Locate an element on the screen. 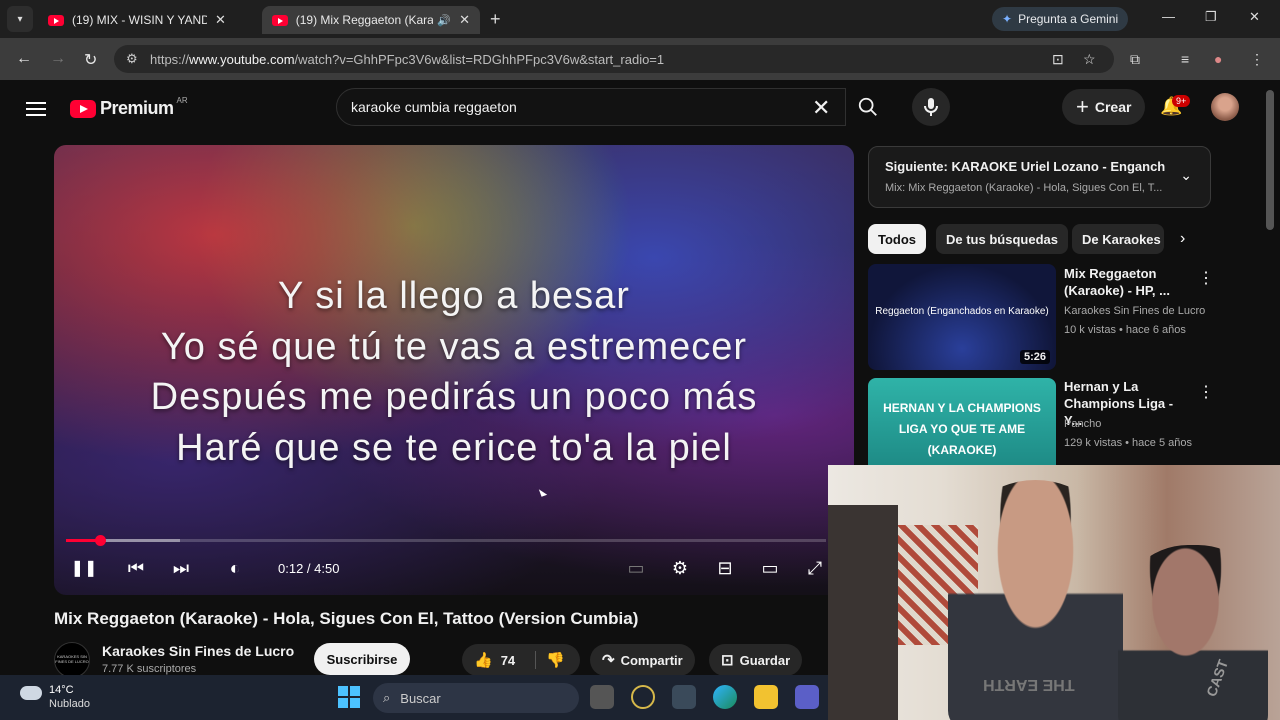  taskbar-search-label: Buscar is located at coordinates (420, 698).